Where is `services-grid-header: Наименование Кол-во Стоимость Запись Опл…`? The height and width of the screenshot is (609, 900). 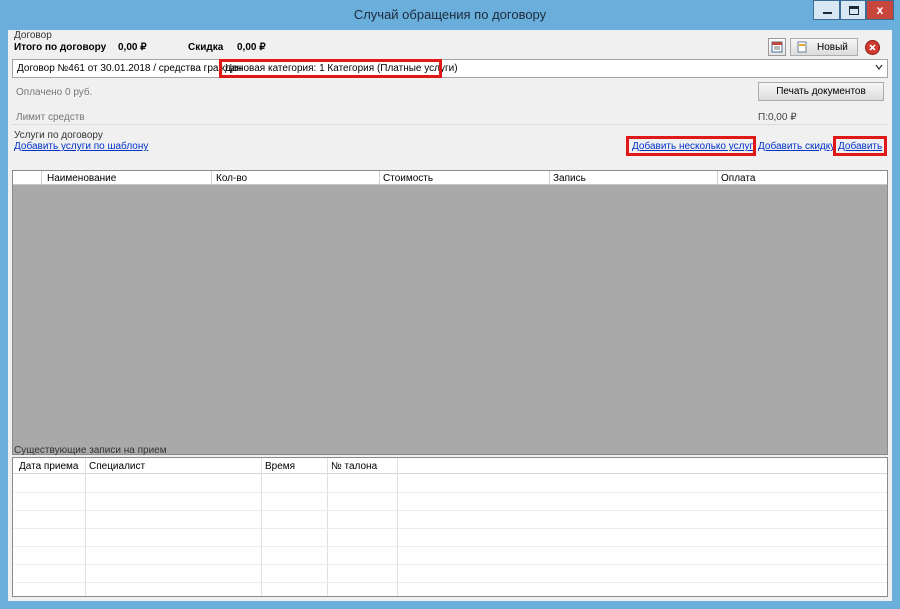
services-grid-header: Наименование Кол-во Стоимость Запись Опл… is located at coordinates (450, 178).